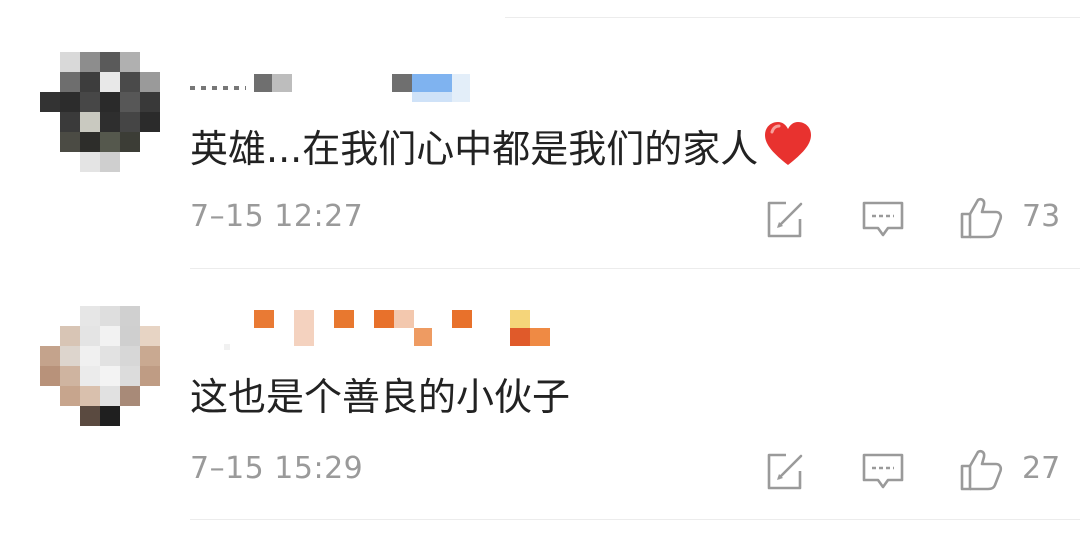 The image size is (1080, 533). I want to click on comment-text: 英雄...在我们心中都是我们的家人, so click(502, 147).